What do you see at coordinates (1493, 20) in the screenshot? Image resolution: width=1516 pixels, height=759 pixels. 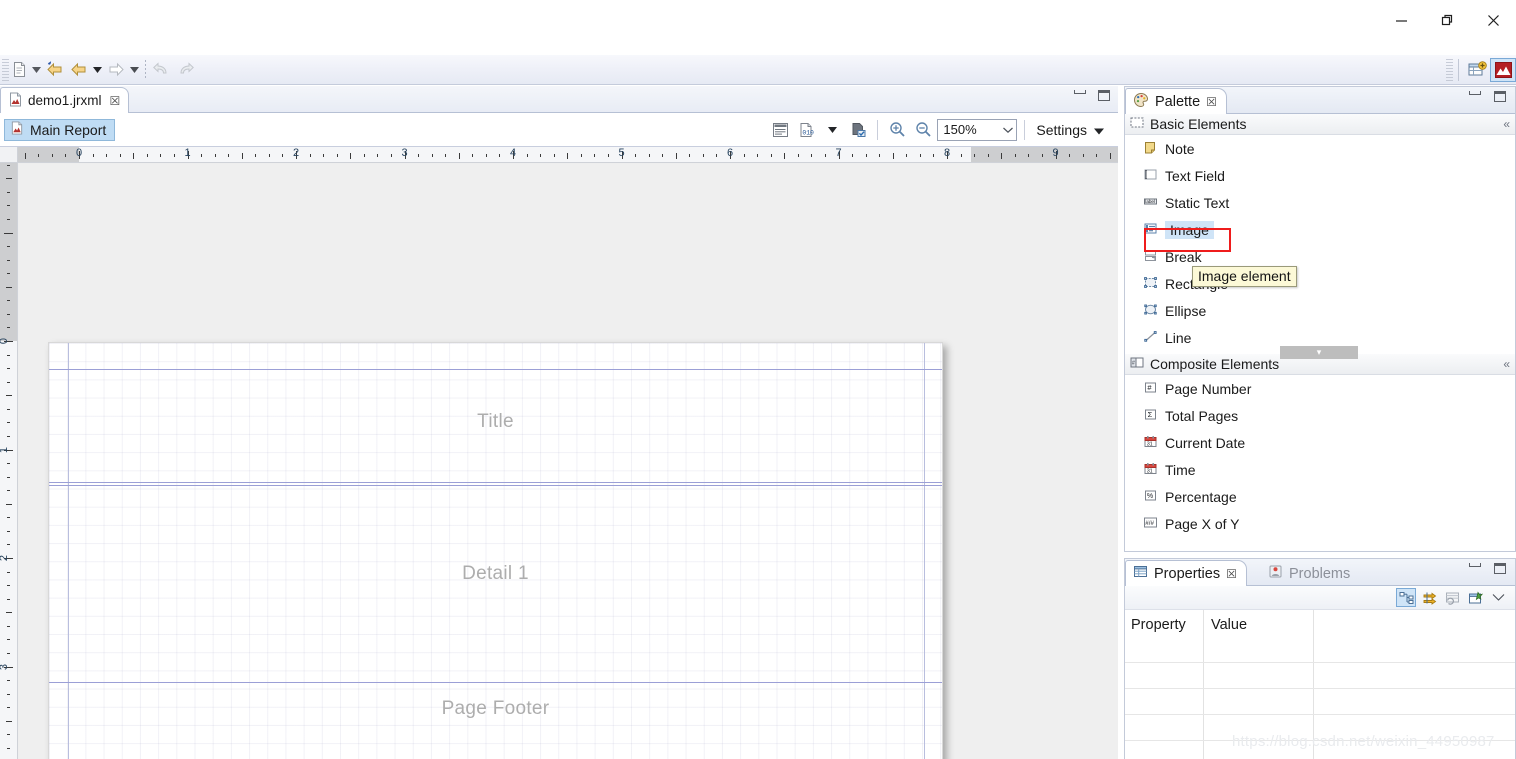 I see `window-close-button` at bounding box center [1493, 20].